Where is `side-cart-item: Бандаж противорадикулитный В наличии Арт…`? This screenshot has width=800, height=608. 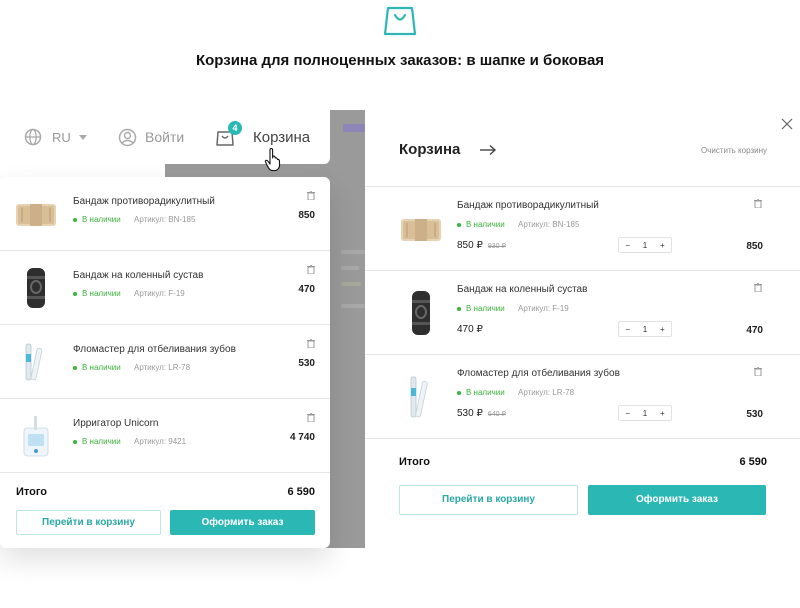 side-cart-item: Бандаж противорадикулитный В наличии Арт… is located at coordinates (582, 229).